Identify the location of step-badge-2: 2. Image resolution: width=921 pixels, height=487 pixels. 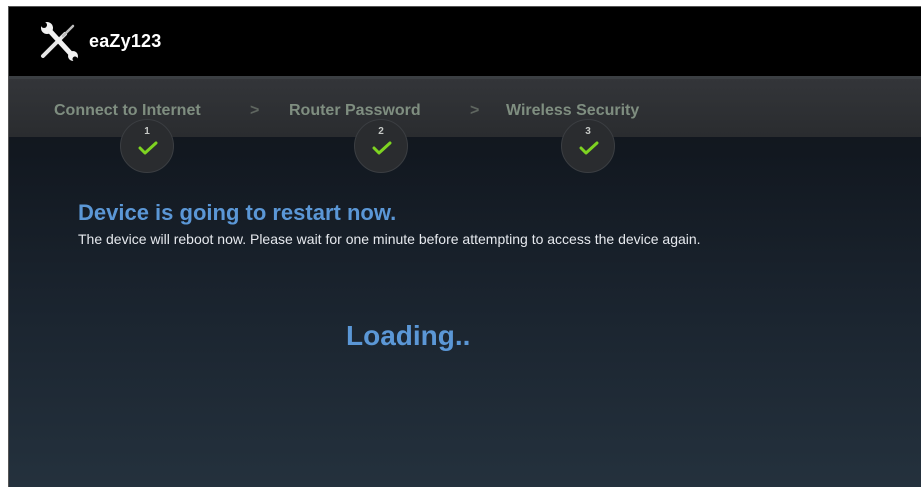
(381, 146).